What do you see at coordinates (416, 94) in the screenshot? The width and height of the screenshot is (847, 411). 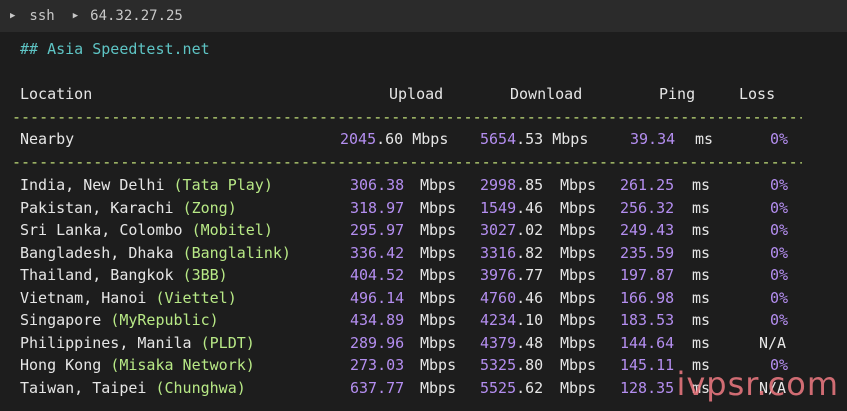 I see `header-upload: Upload` at bounding box center [416, 94].